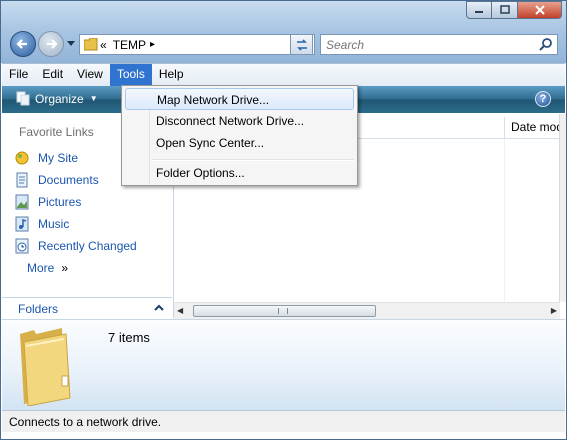 The height and width of the screenshot is (440, 567). I want to click on favorite-link-my-site: My Site, so click(75, 158).